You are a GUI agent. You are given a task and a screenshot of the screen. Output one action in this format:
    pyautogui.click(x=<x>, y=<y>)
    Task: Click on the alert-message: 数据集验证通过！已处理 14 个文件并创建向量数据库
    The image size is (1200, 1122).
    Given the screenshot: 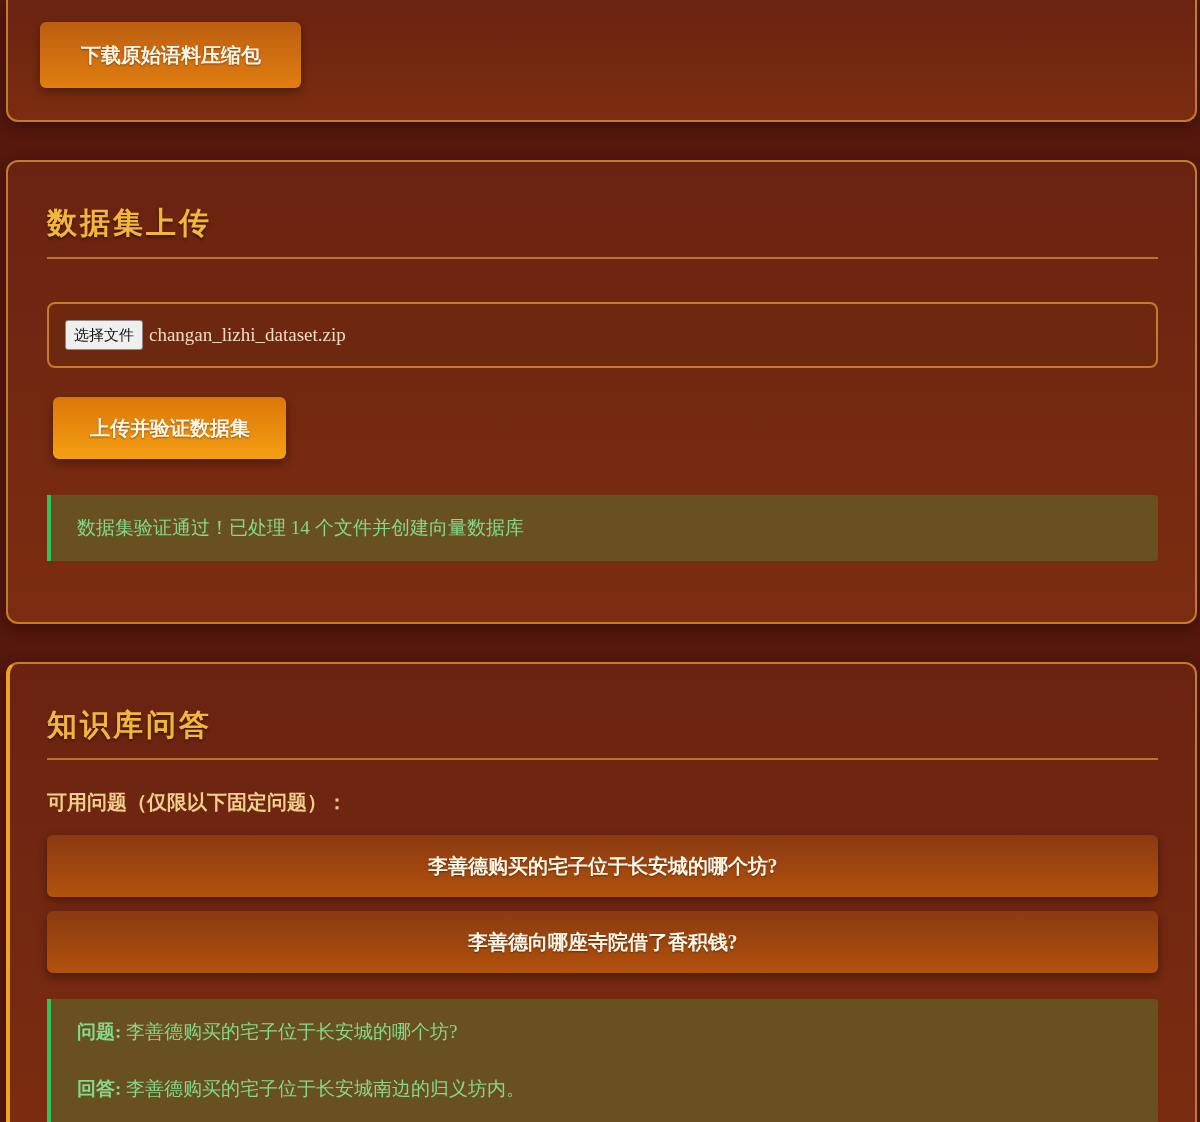 What is the action you would take?
    pyautogui.click(x=300, y=527)
    